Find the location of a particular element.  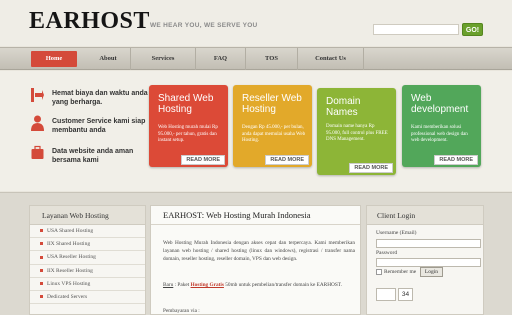

nav-tos: TOS is located at coordinates (272, 59).